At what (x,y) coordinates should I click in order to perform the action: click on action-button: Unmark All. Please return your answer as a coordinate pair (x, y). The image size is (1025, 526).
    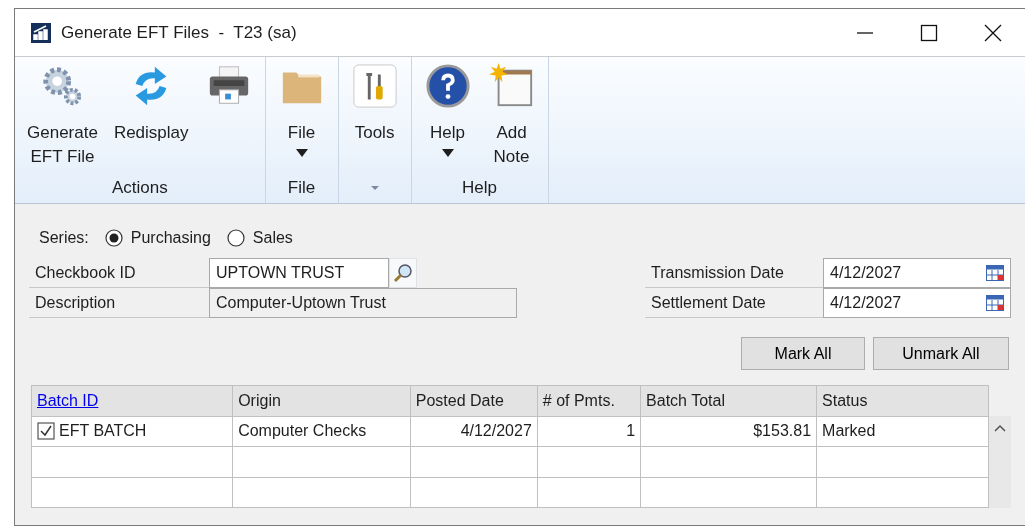
    Looking at the image, I should click on (941, 353).